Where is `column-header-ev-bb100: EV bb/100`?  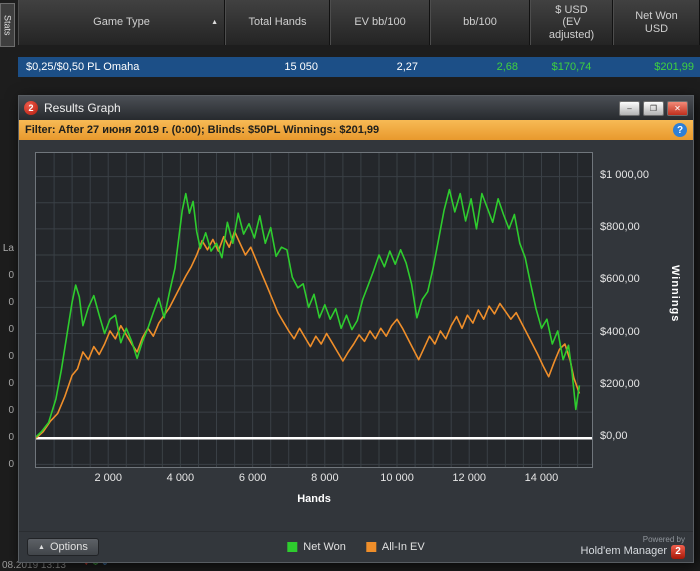 column-header-ev-bb100: EV bb/100 is located at coordinates (380, 22).